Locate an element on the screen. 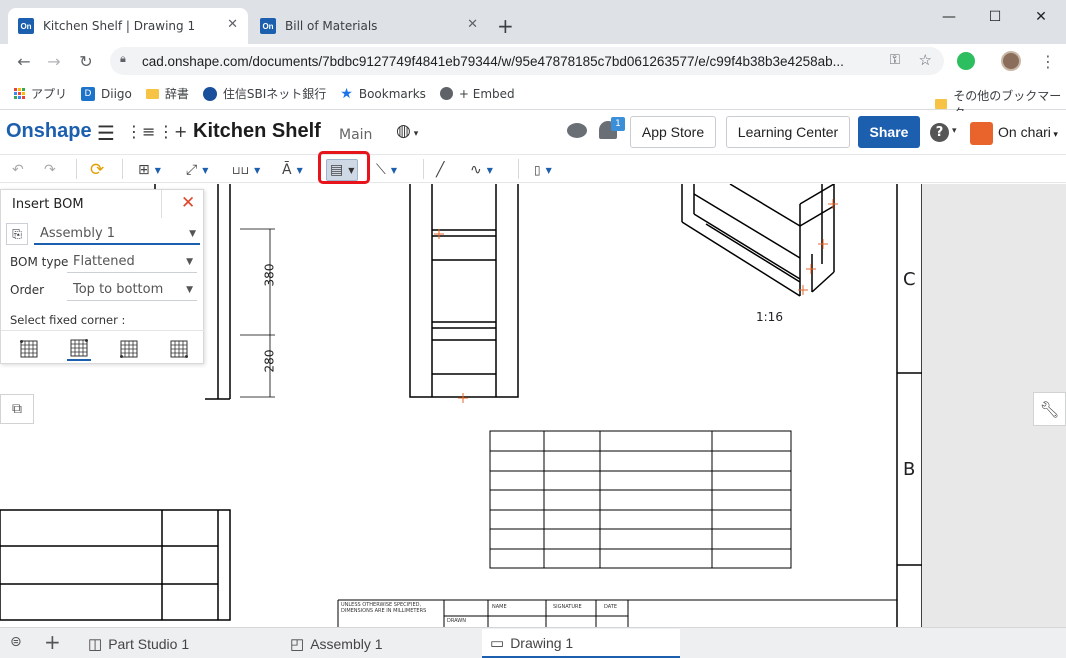 This screenshot has height=658, width=1066. share-button: Share is located at coordinates (889, 132).